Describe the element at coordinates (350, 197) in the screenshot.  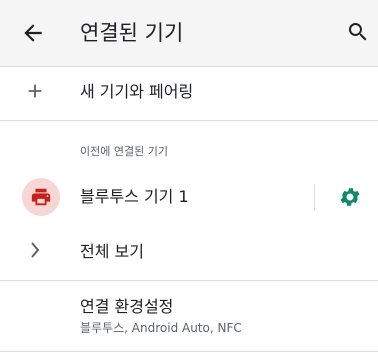
I see `gear-icon` at that location.